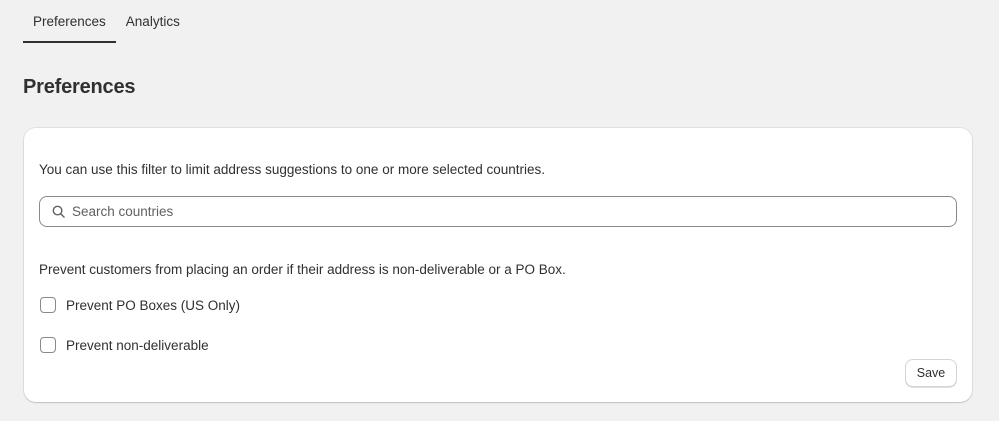  I want to click on save-button: Save, so click(931, 373).